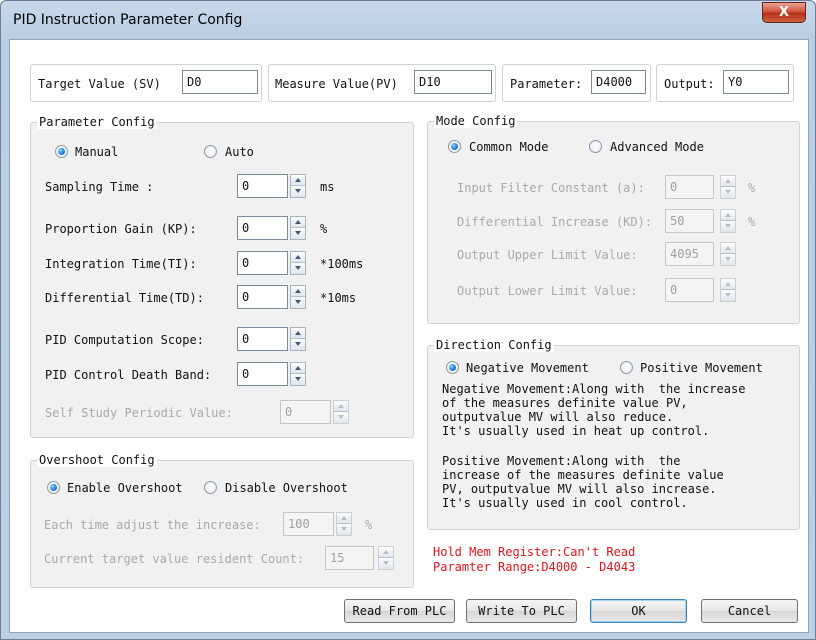 The height and width of the screenshot is (640, 816). I want to click on ok-button: OK, so click(638, 611).